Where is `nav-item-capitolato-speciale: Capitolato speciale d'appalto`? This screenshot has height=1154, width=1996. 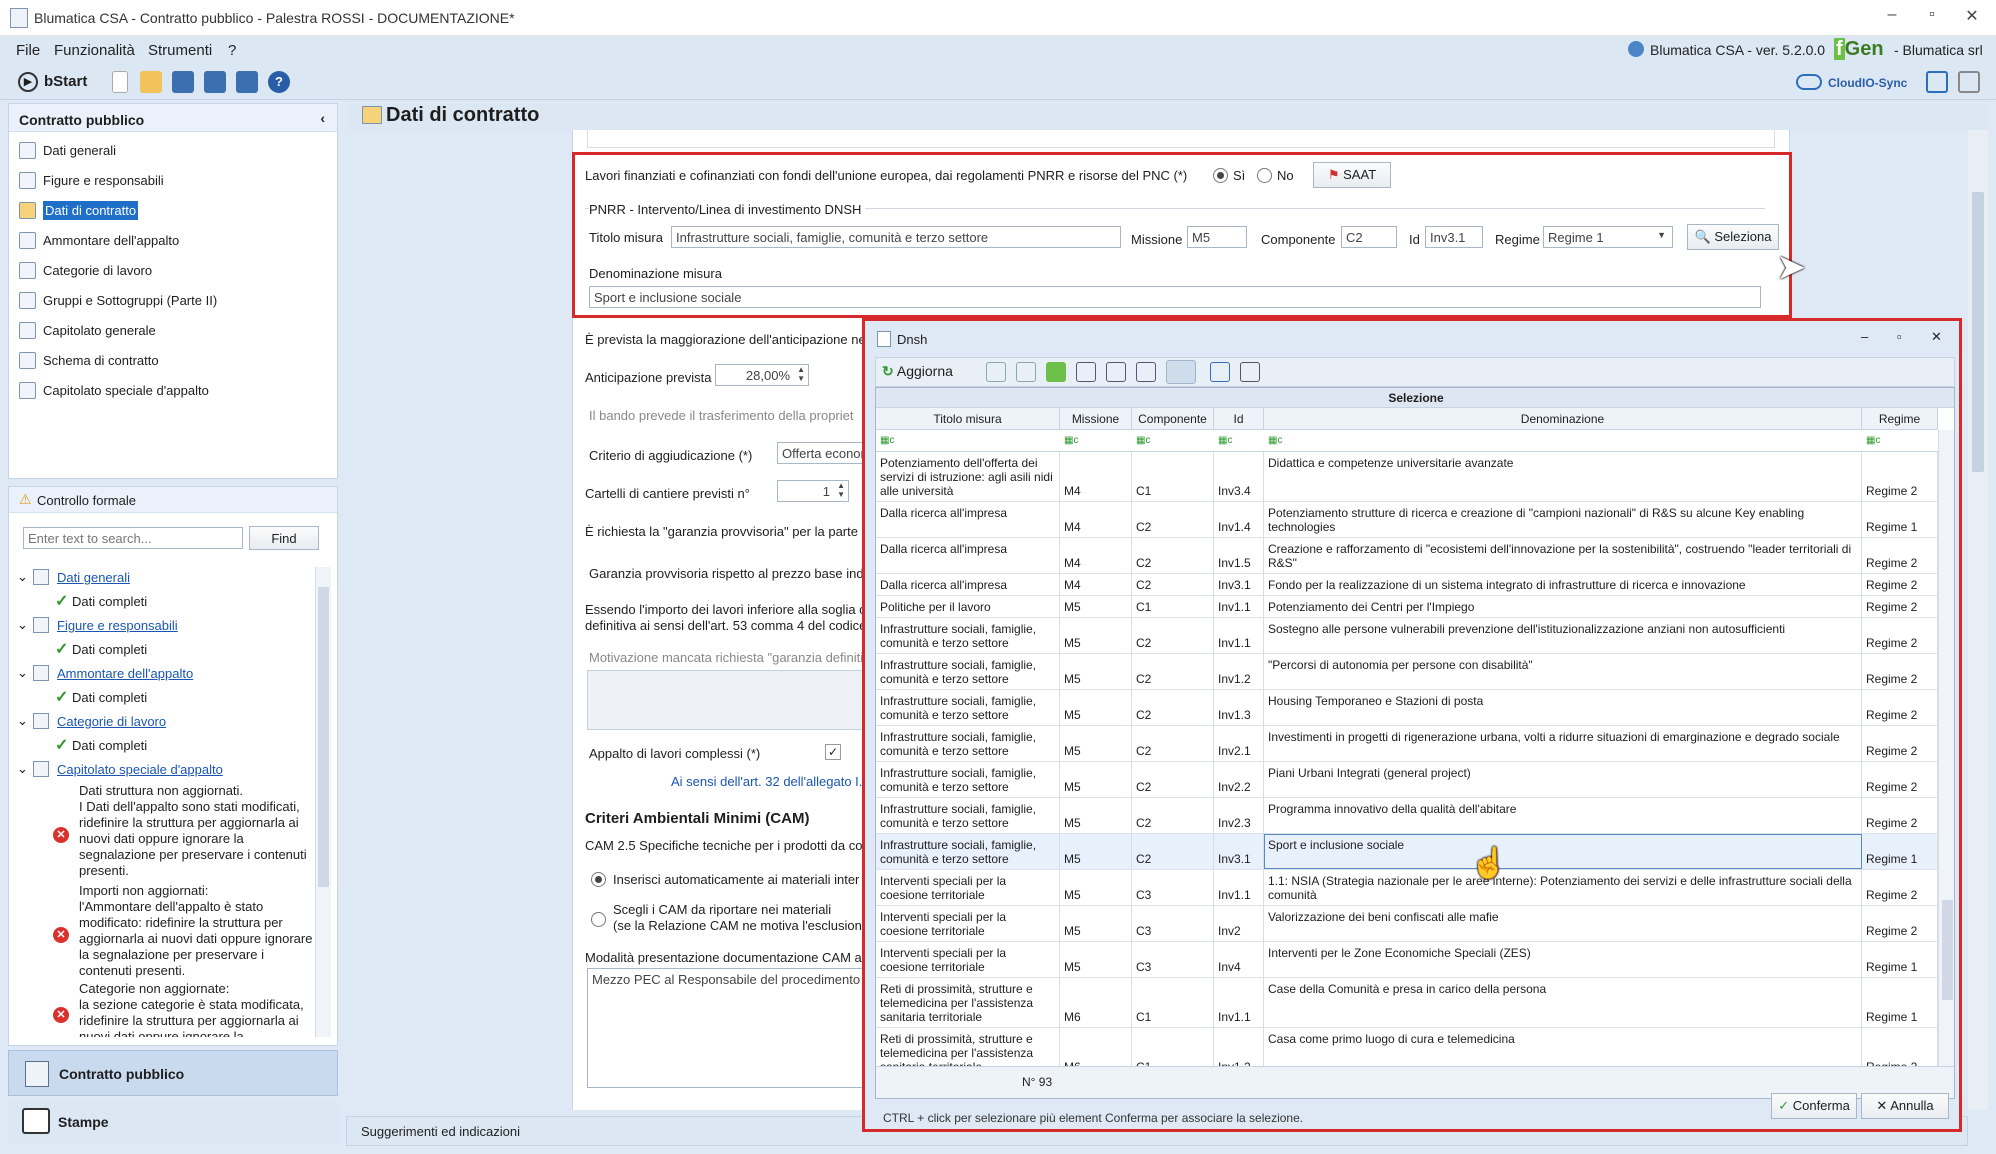
nav-item-capitolato-speciale: Capitolato speciale d'appalto is located at coordinates (173, 391).